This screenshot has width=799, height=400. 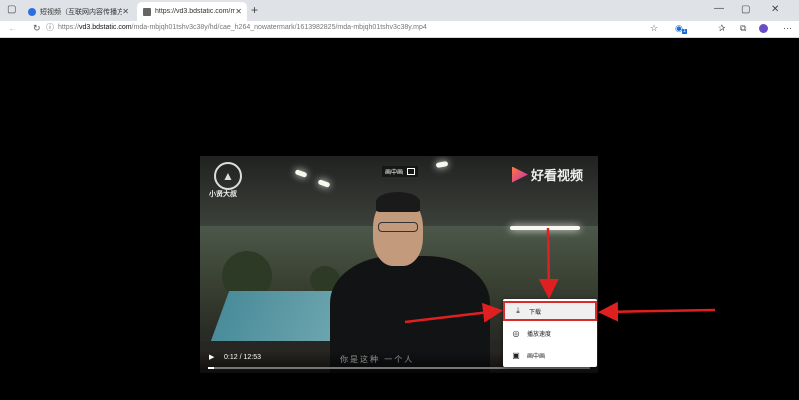 What do you see at coordinates (548, 263) in the screenshot?
I see `arrow-down` at bounding box center [548, 263].